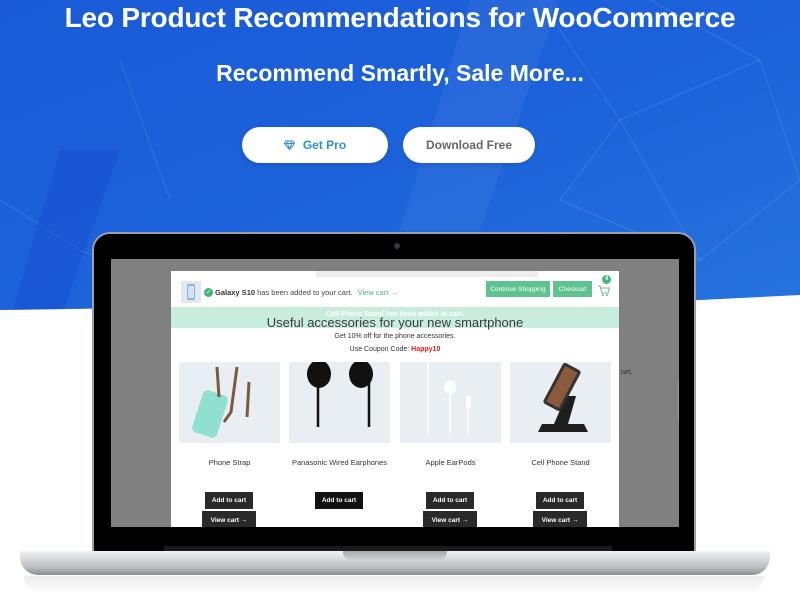 This screenshot has width=800, height=616. What do you see at coordinates (606, 279) in the screenshot?
I see `cart-count-badge: 4` at bounding box center [606, 279].